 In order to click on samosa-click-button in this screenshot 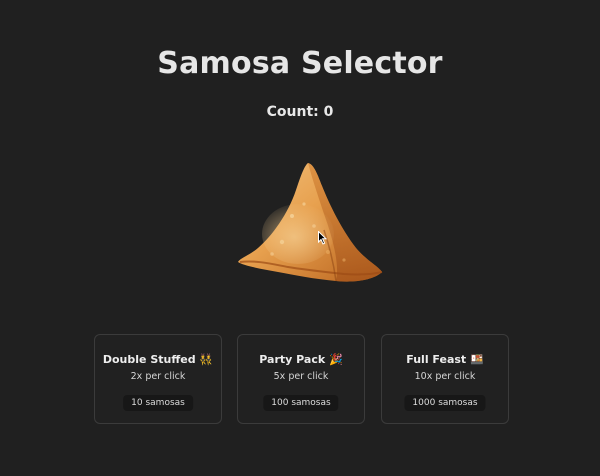, I will do `click(310, 222)`.